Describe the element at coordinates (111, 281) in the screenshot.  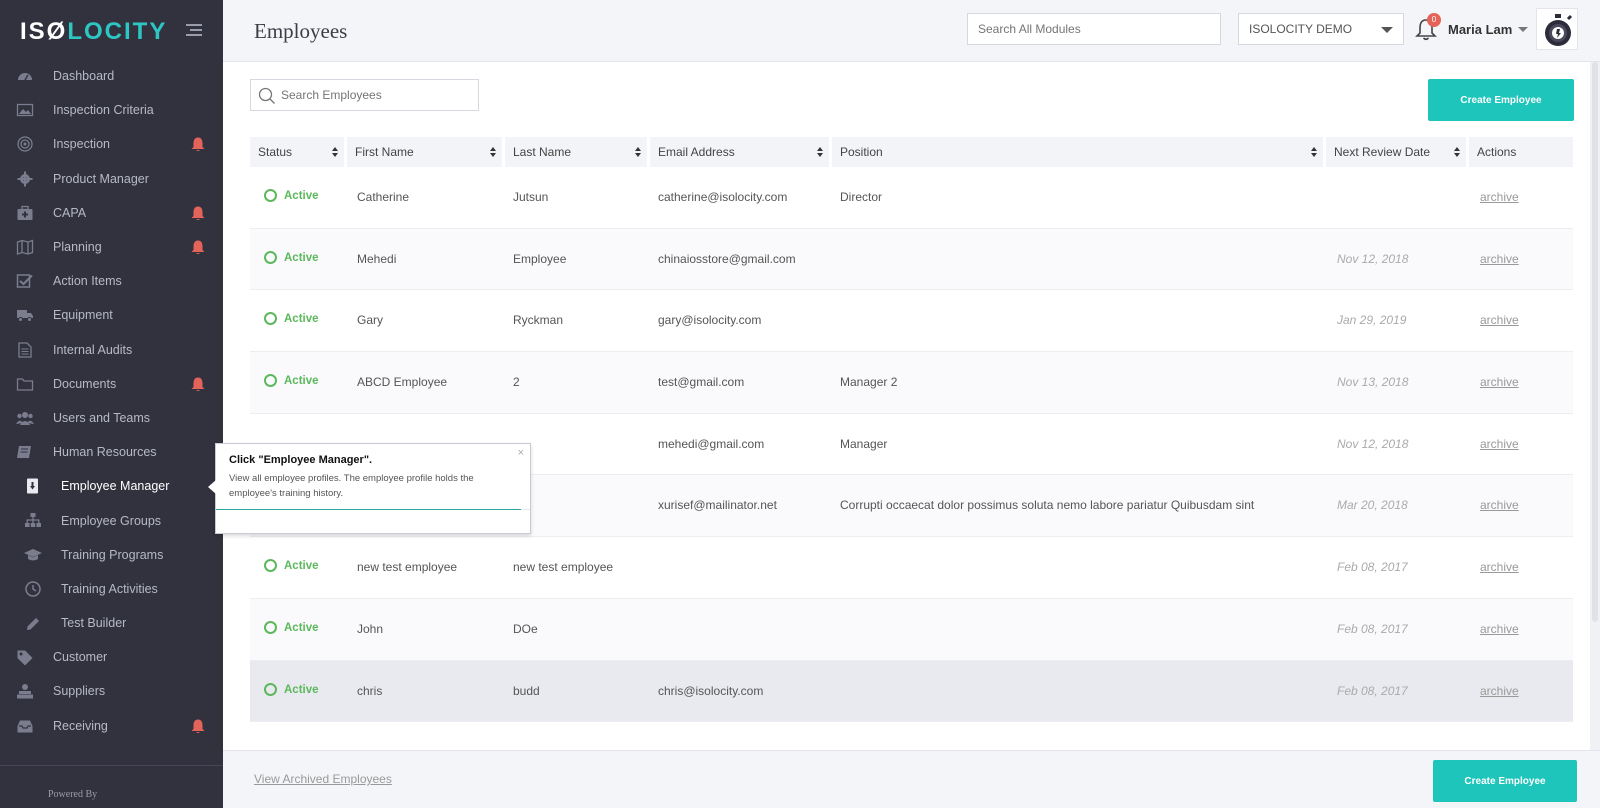
I see `sidebar-item-action-items: Action Items` at that location.